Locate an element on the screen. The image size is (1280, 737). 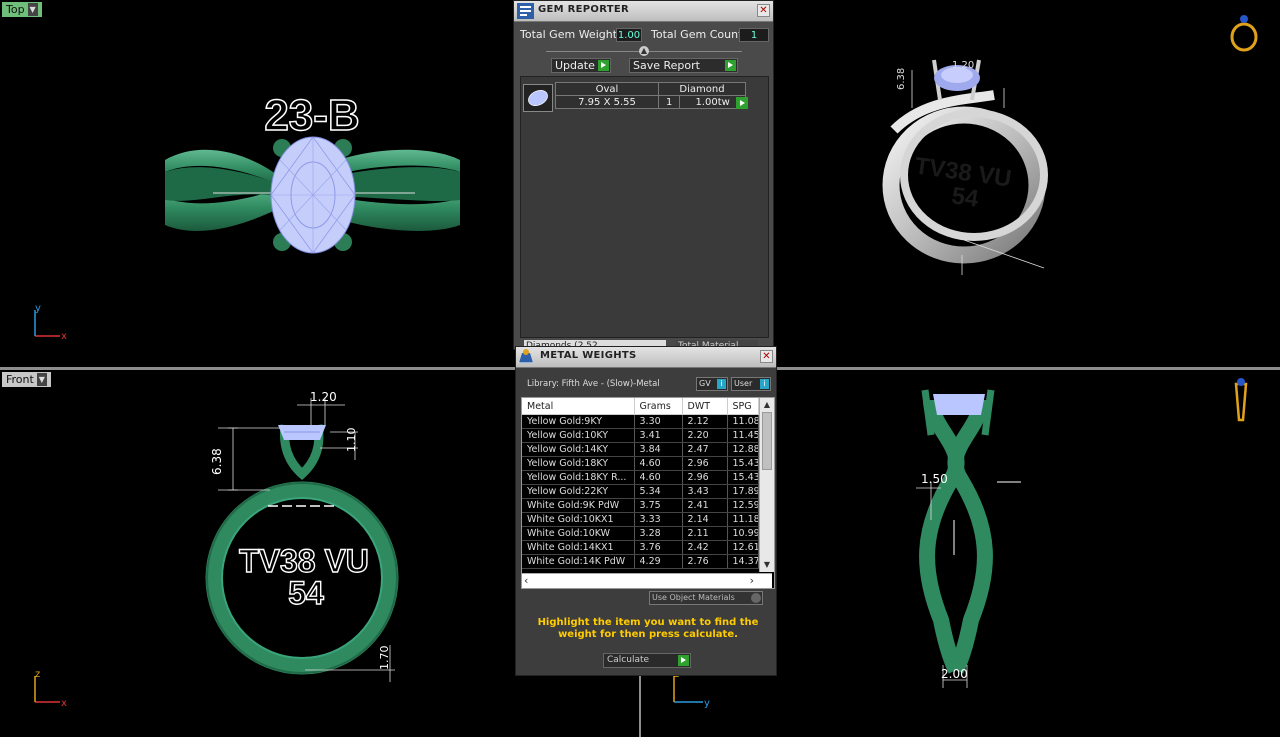
table-row: White Gold:10KX1 3.33 2.14 11.18 is located at coordinates (640, 519).